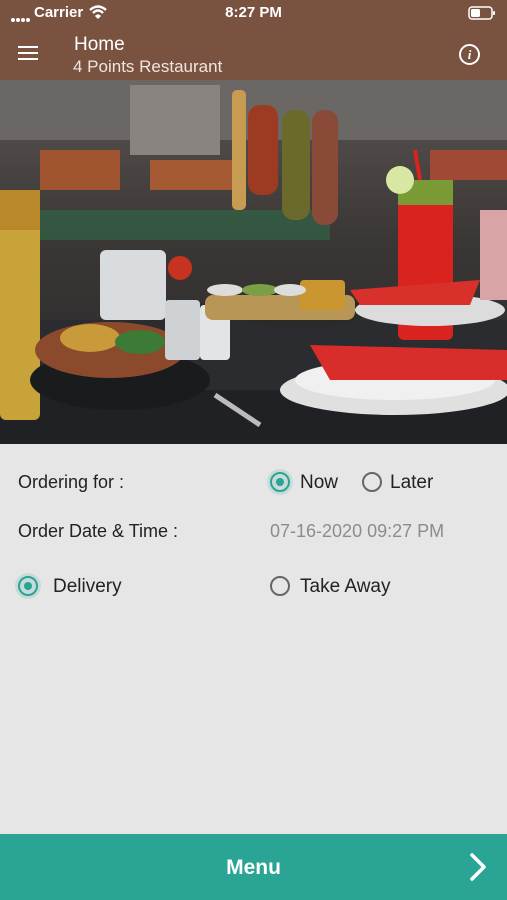 This screenshot has width=507, height=900. Describe the element at coordinates (482, 15) in the screenshot. I see `battery-icon` at that location.